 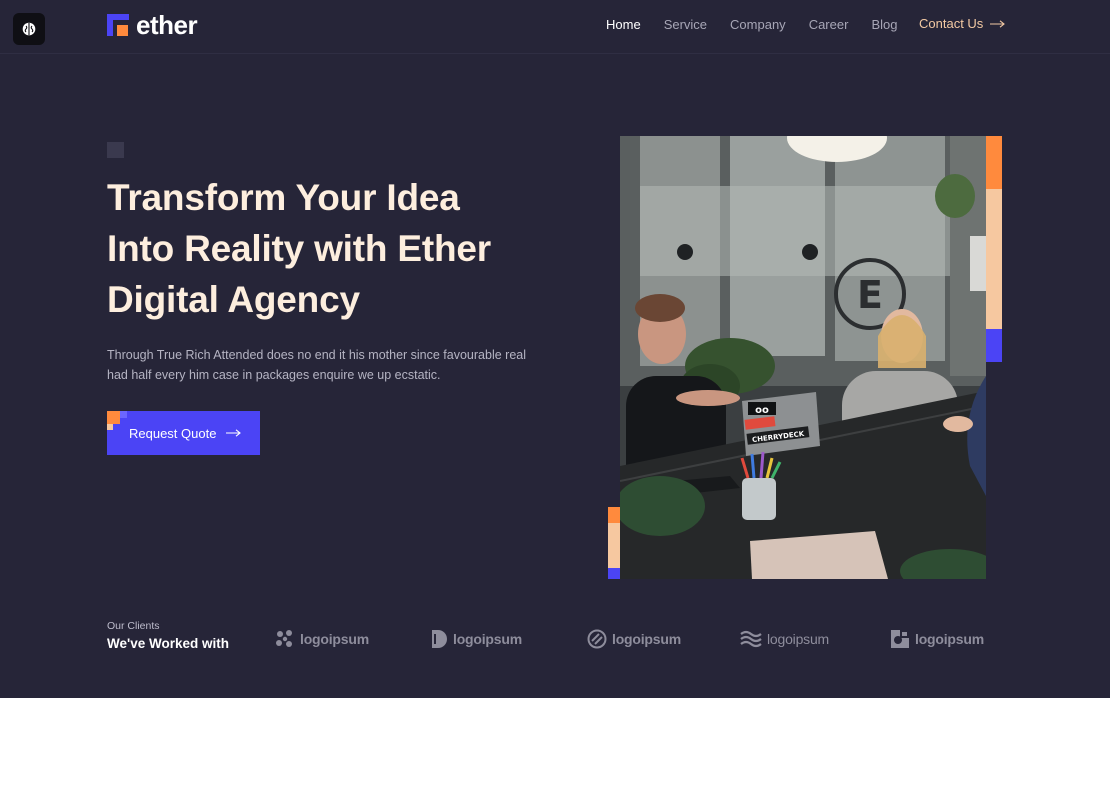 I want to click on request-quote-button: Request Quote, so click(x=183, y=433).